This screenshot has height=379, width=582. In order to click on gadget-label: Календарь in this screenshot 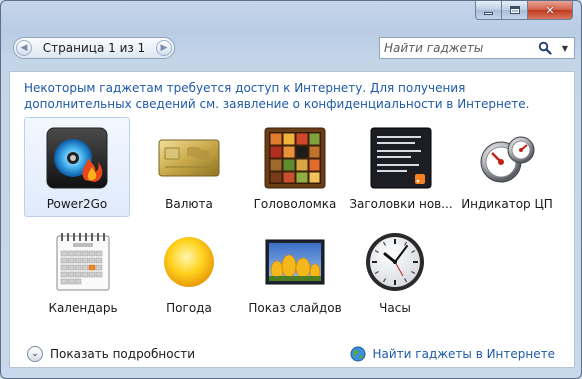, I will do `click(83, 308)`.